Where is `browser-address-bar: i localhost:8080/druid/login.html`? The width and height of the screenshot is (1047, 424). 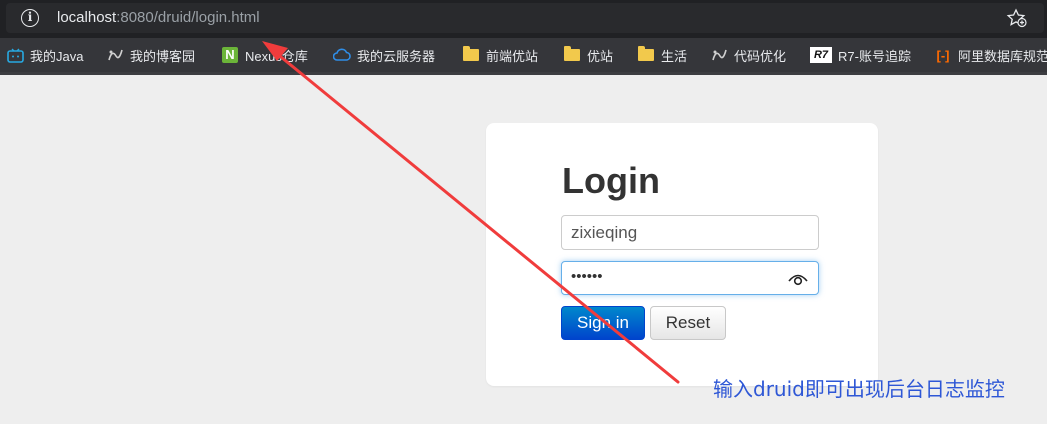
browser-address-bar: i localhost:8080/druid/login.html is located at coordinates (523, 19).